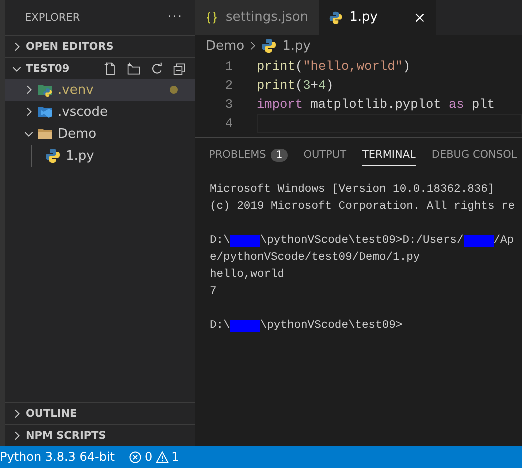 Image resolution: width=522 pixels, height=468 pixels. What do you see at coordinates (325, 155) in the screenshot?
I see `panel-tab: OUTPUT` at bounding box center [325, 155].